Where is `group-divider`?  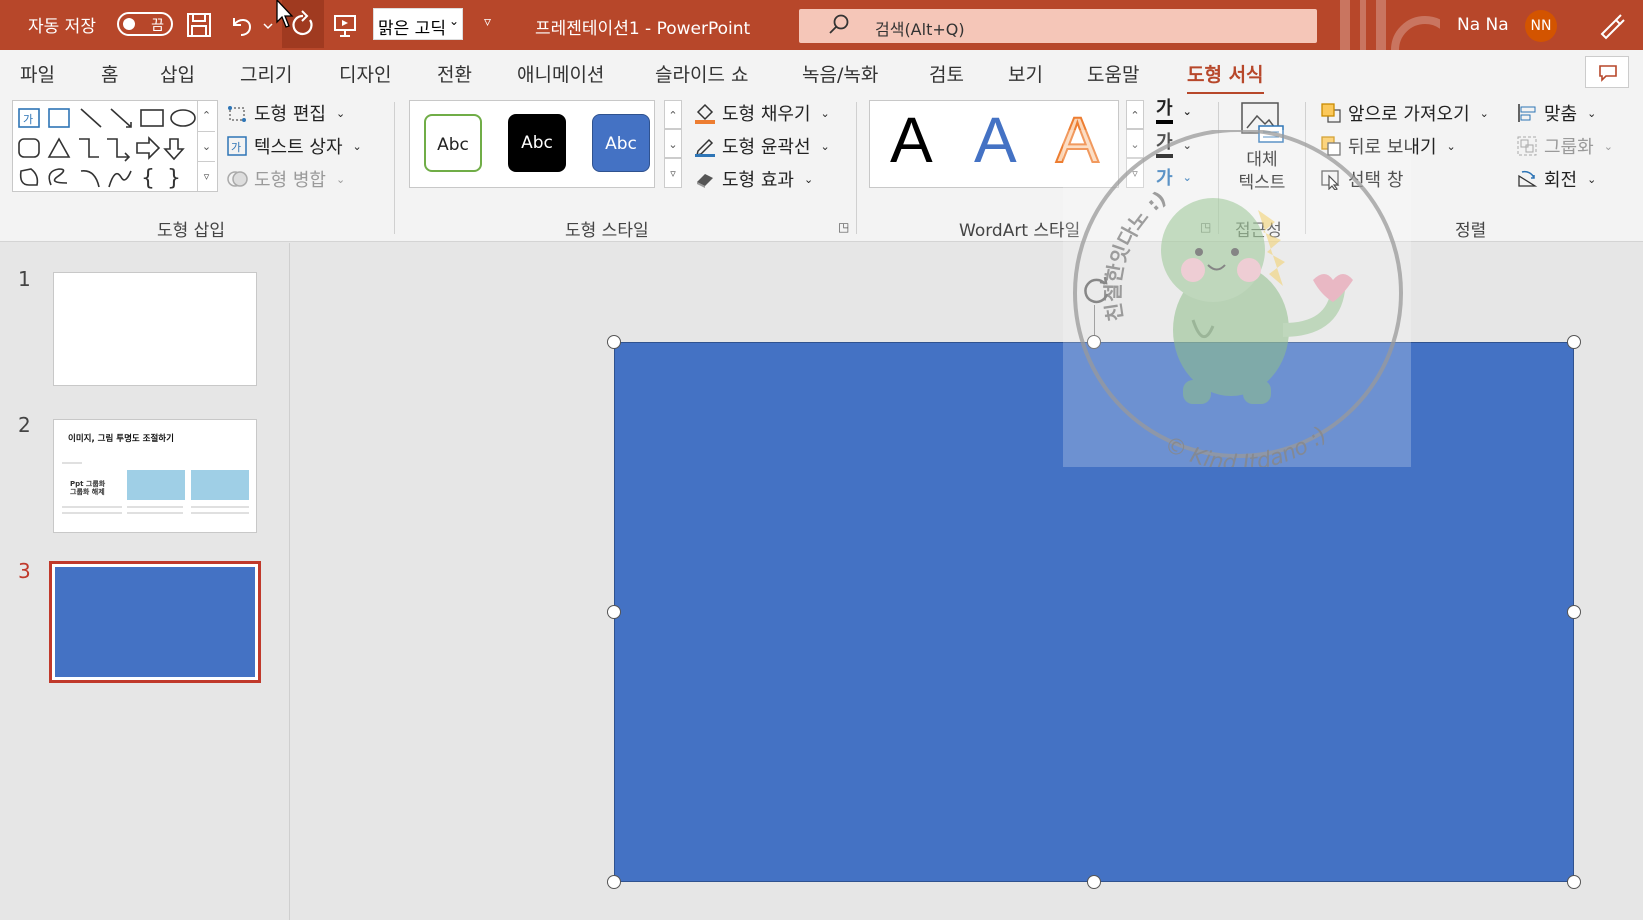
group-divider is located at coordinates (394, 168).